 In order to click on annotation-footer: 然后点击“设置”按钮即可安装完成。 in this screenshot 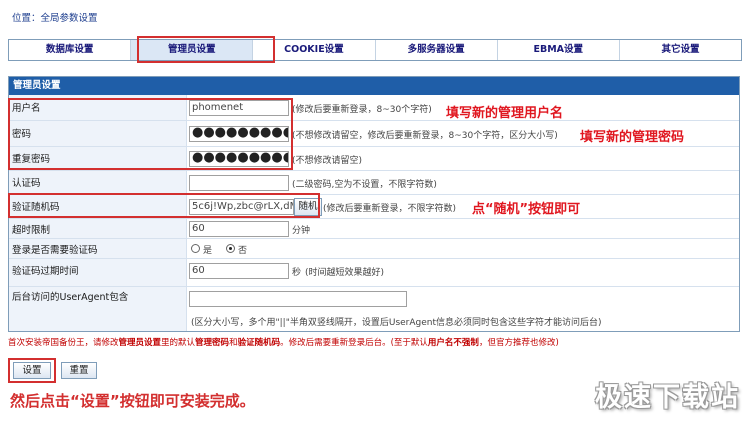, I will do `click(132, 401)`.